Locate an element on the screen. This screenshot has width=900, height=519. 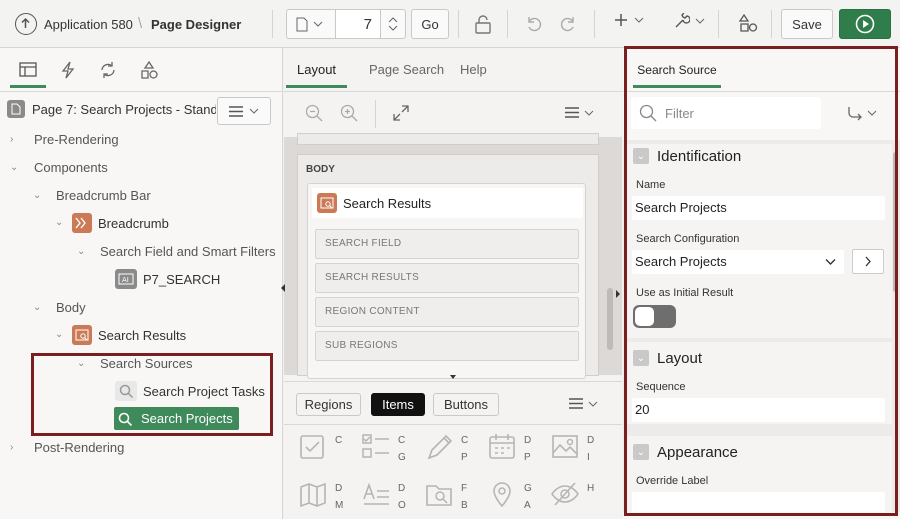
display-image-icon is located at coordinates (565, 446).